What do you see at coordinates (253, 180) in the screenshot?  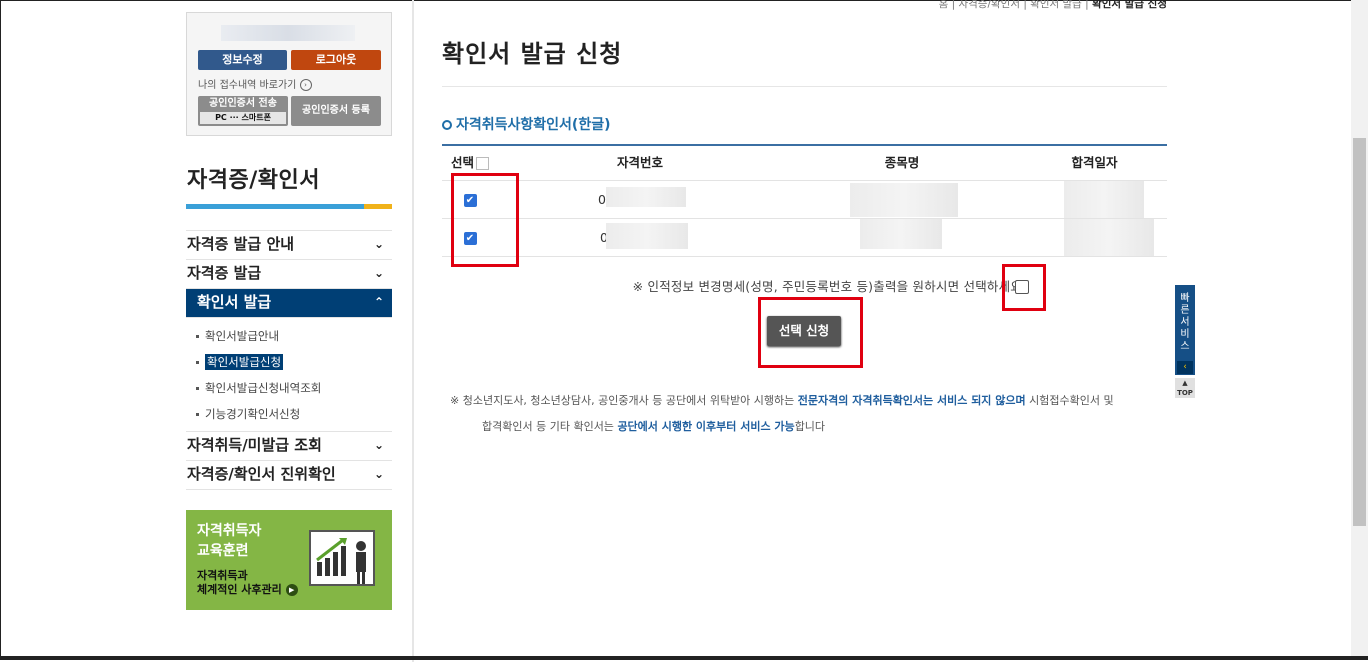 I see `sidebar-title: 자격증/확인서` at bounding box center [253, 180].